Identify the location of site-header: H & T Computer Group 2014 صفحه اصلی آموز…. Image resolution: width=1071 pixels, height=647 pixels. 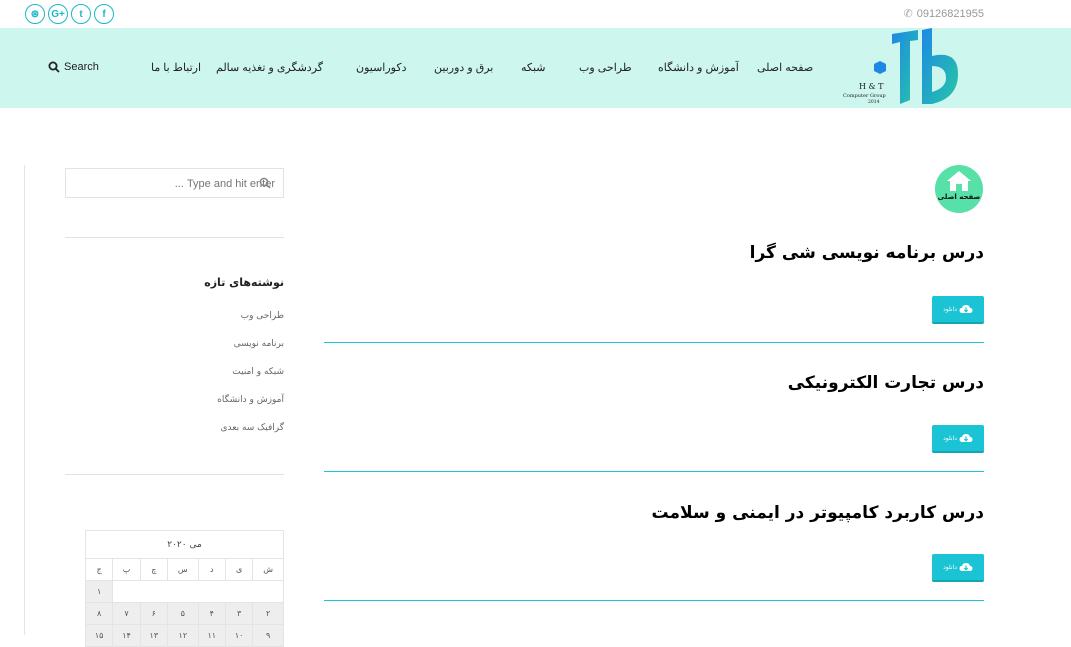
(535, 68).